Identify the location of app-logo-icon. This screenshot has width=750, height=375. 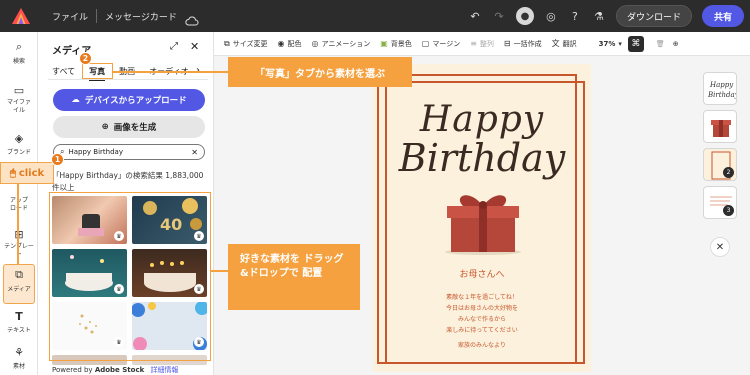
(21, 16).